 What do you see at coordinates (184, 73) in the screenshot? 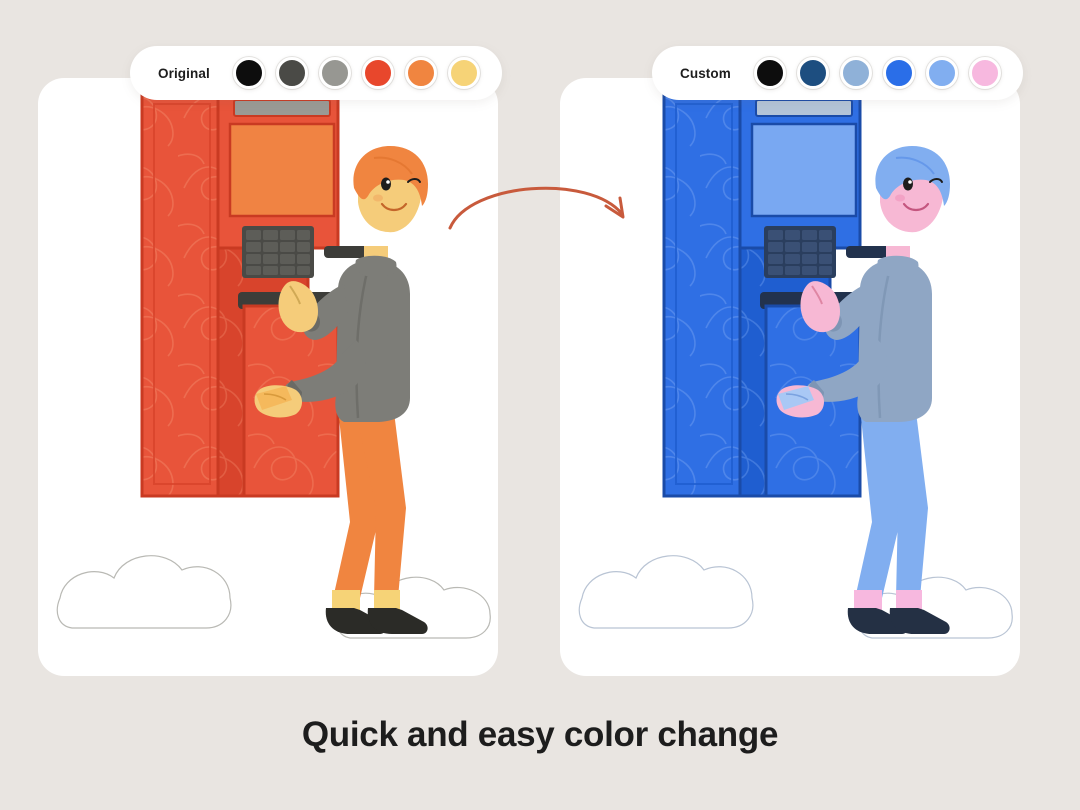
I see `palette-label-original: Original` at bounding box center [184, 73].